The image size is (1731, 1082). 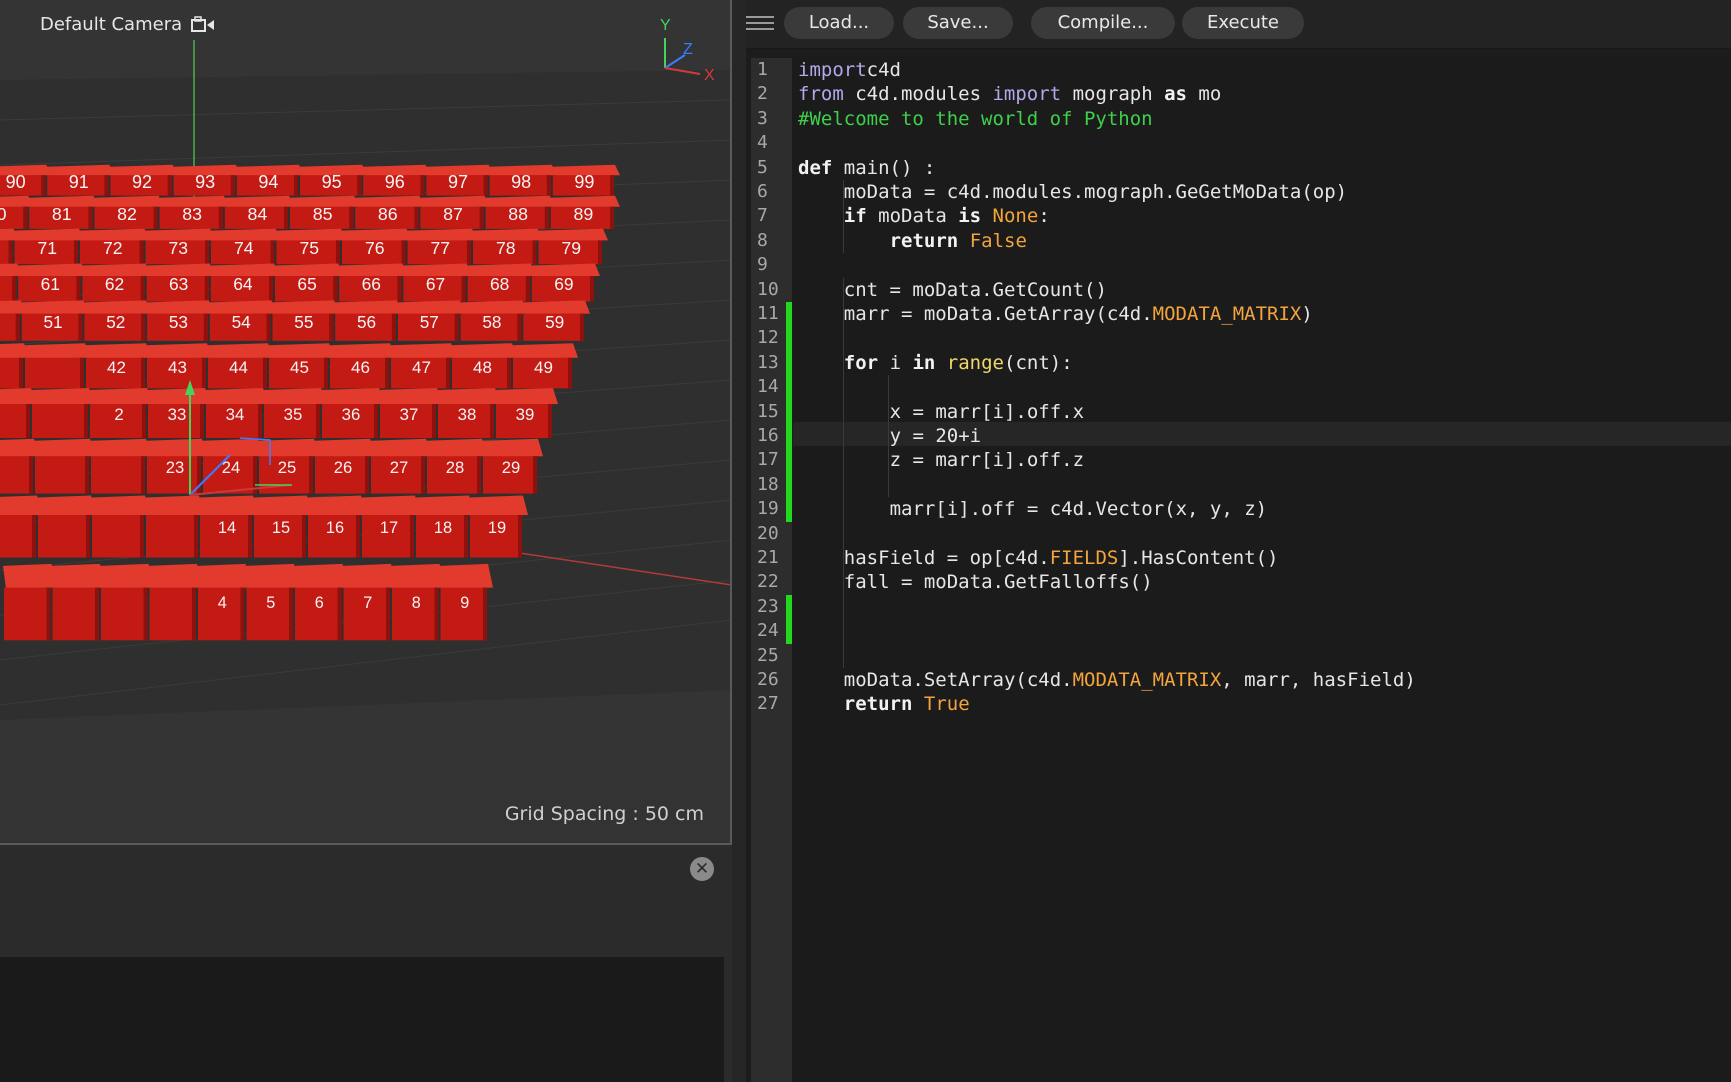 I want to click on code-token: fall = moData.GetFalloffs(), so click(x=998, y=582).